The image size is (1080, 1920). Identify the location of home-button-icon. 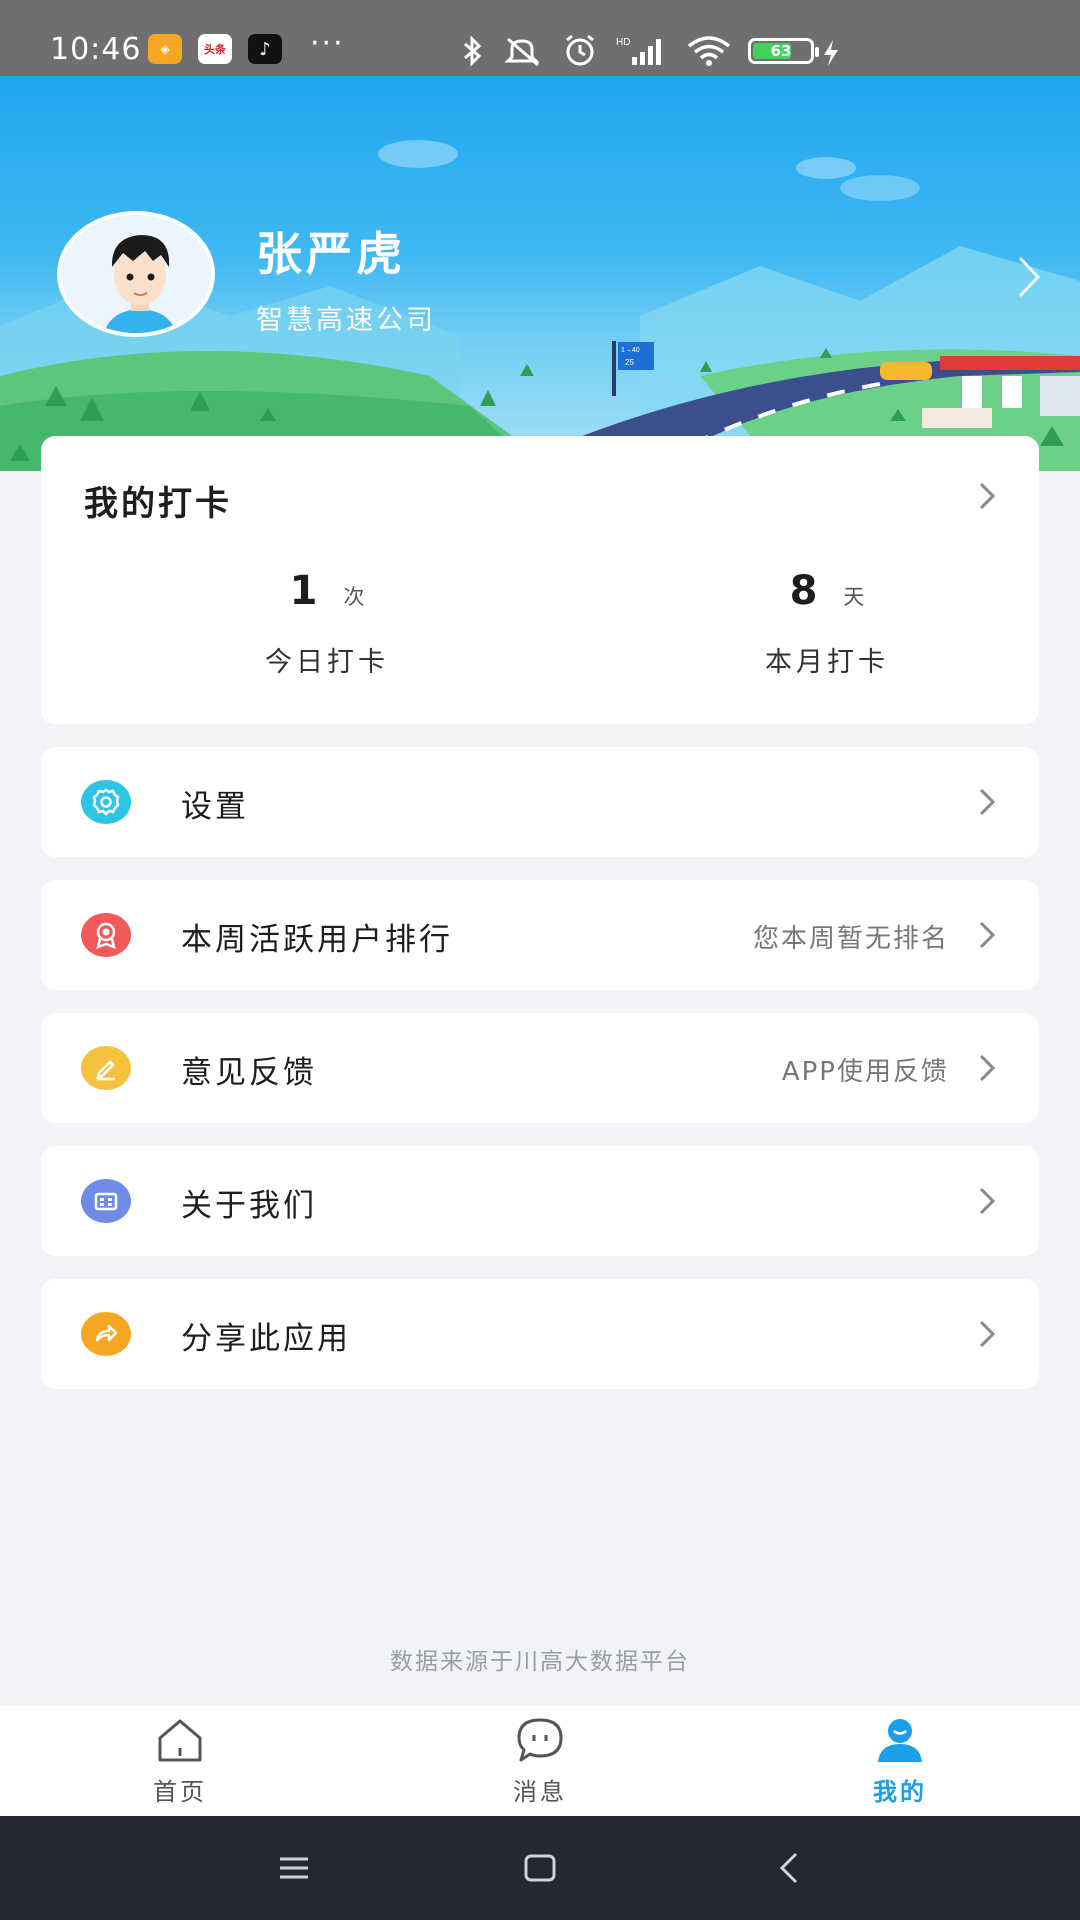
(540, 1868).